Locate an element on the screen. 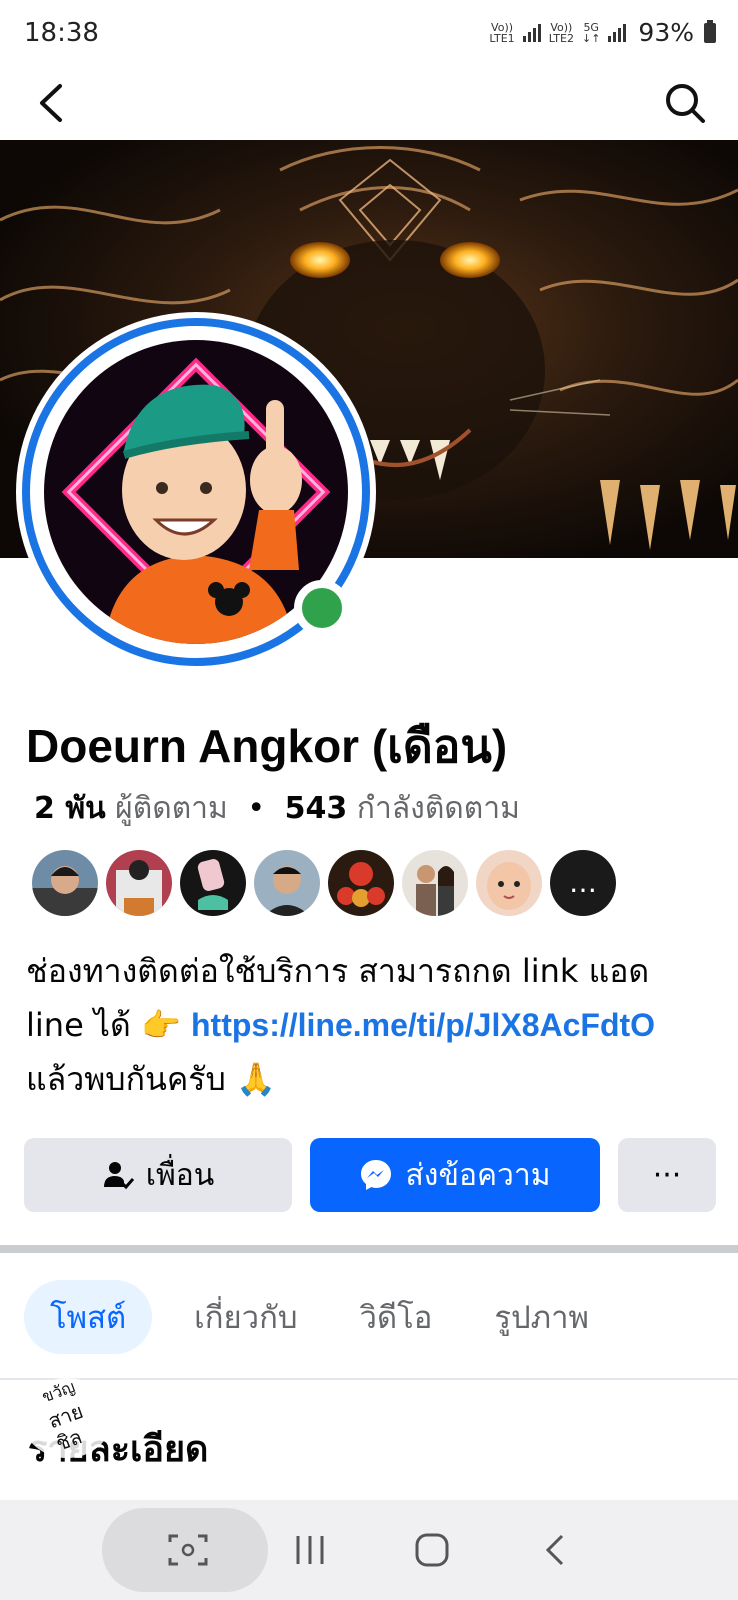 The image size is (738, 1600). profile-actions: เพื่อน ส่งข้อความ ··· is located at coordinates (370, 1175).